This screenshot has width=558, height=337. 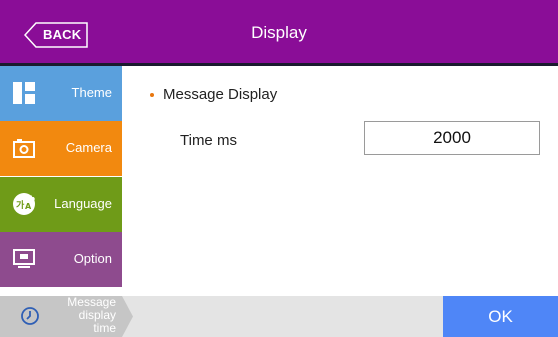 I want to click on section-bullet, so click(x=152, y=95).